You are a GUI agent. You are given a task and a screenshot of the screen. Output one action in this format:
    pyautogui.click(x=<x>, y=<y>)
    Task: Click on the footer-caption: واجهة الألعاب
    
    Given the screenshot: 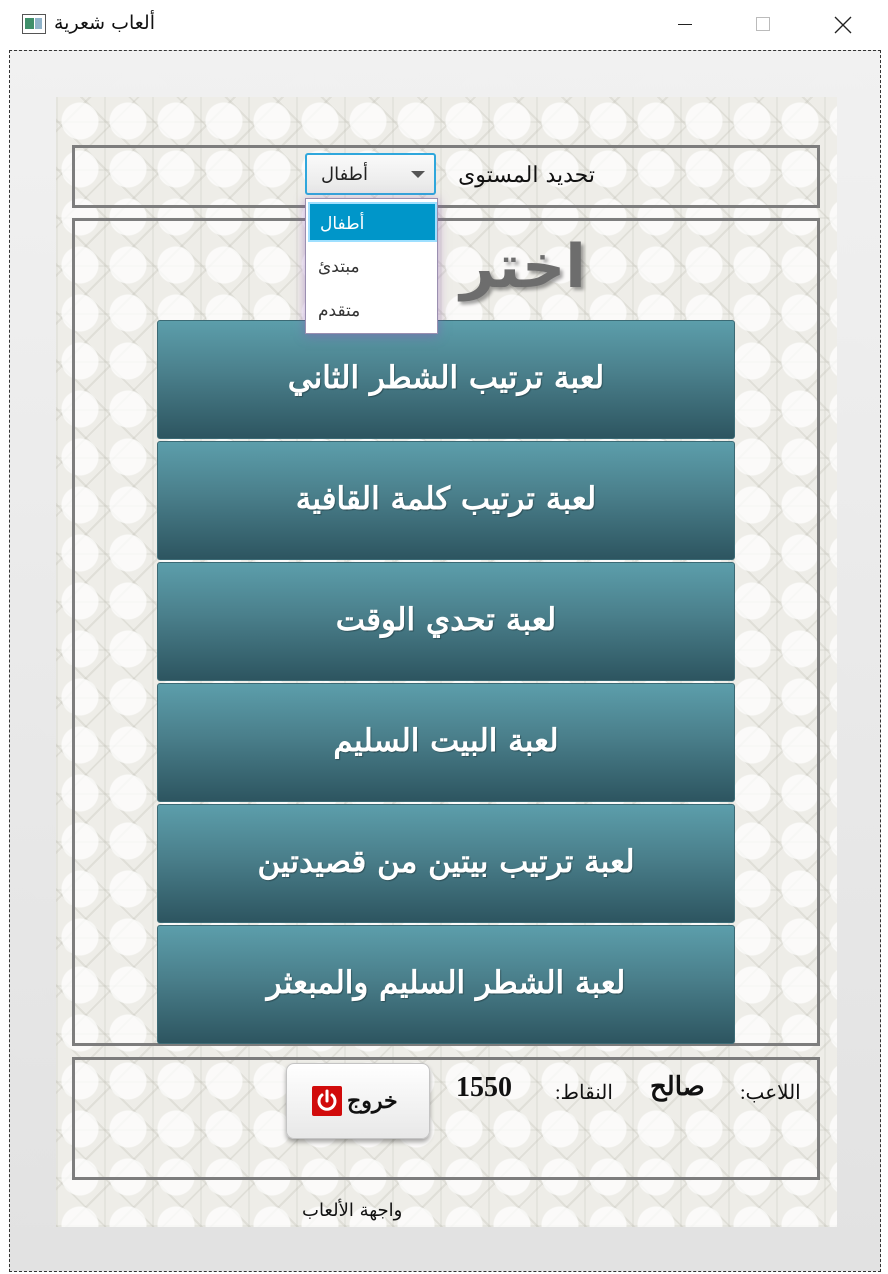 What is the action you would take?
    pyautogui.click(x=352, y=1210)
    